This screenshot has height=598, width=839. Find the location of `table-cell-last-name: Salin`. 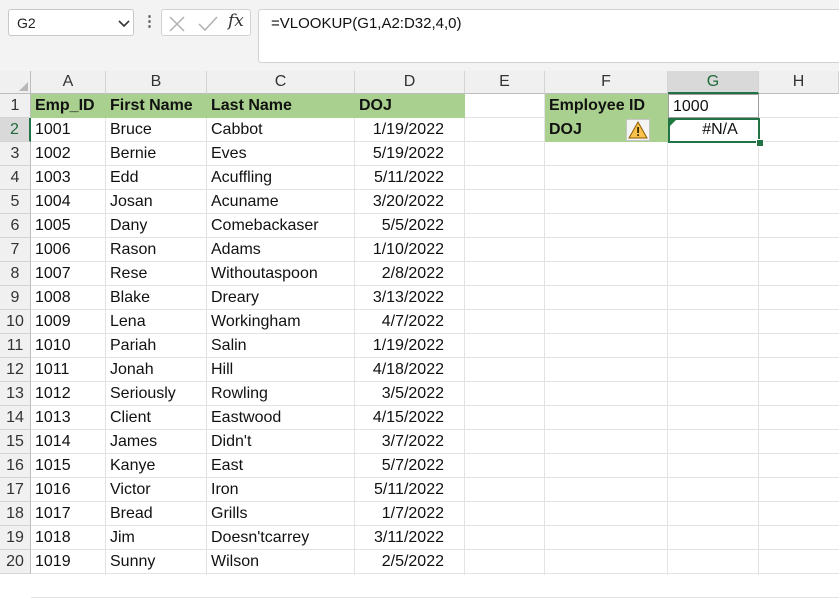

table-cell-last-name: Salin is located at coordinates (281, 346).